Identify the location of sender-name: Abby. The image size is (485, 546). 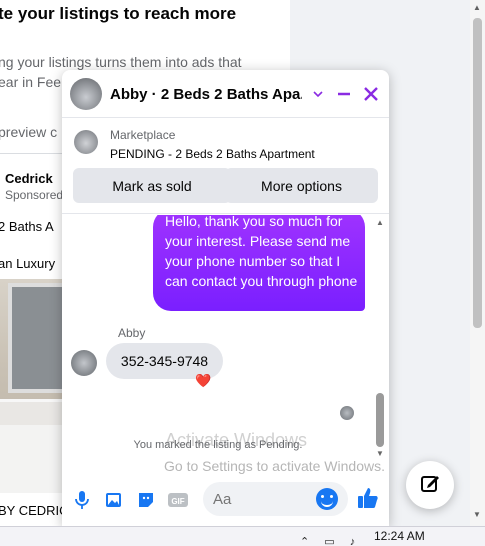
(132, 333).